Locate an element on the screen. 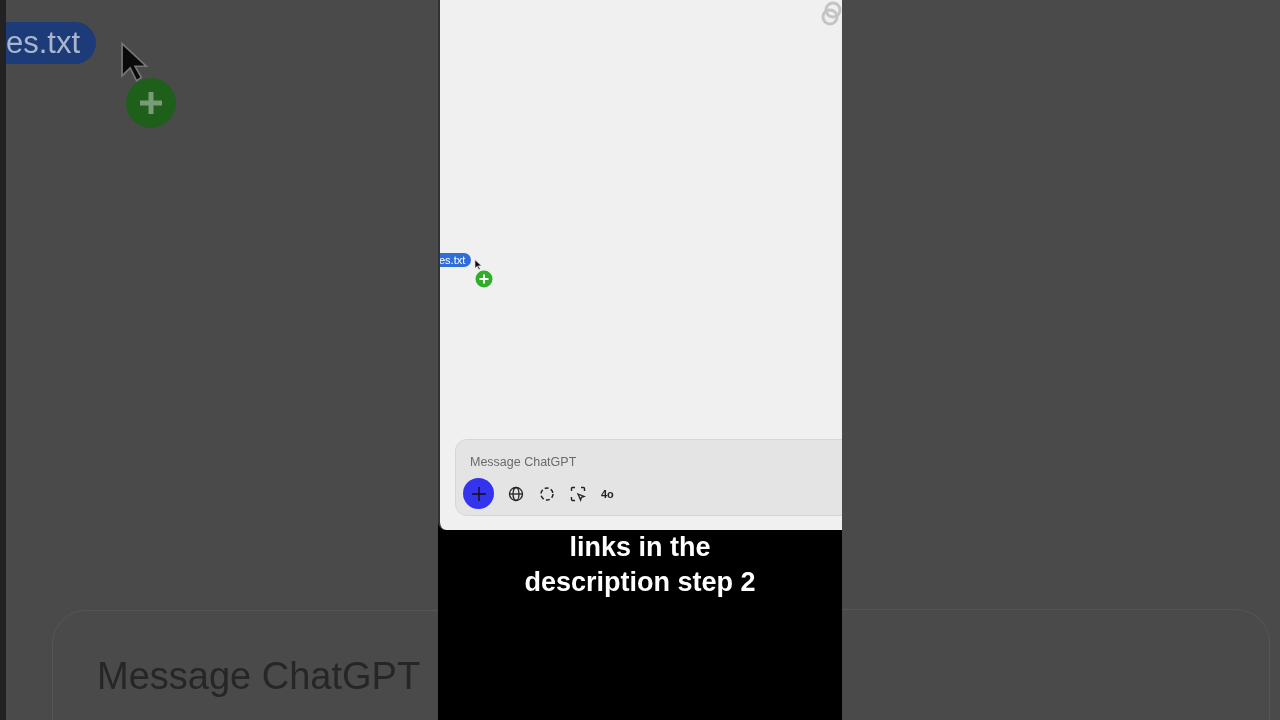 The height and width of the screenshot is (720, 1280). cursor-icon is located at coordinates (478, 265).